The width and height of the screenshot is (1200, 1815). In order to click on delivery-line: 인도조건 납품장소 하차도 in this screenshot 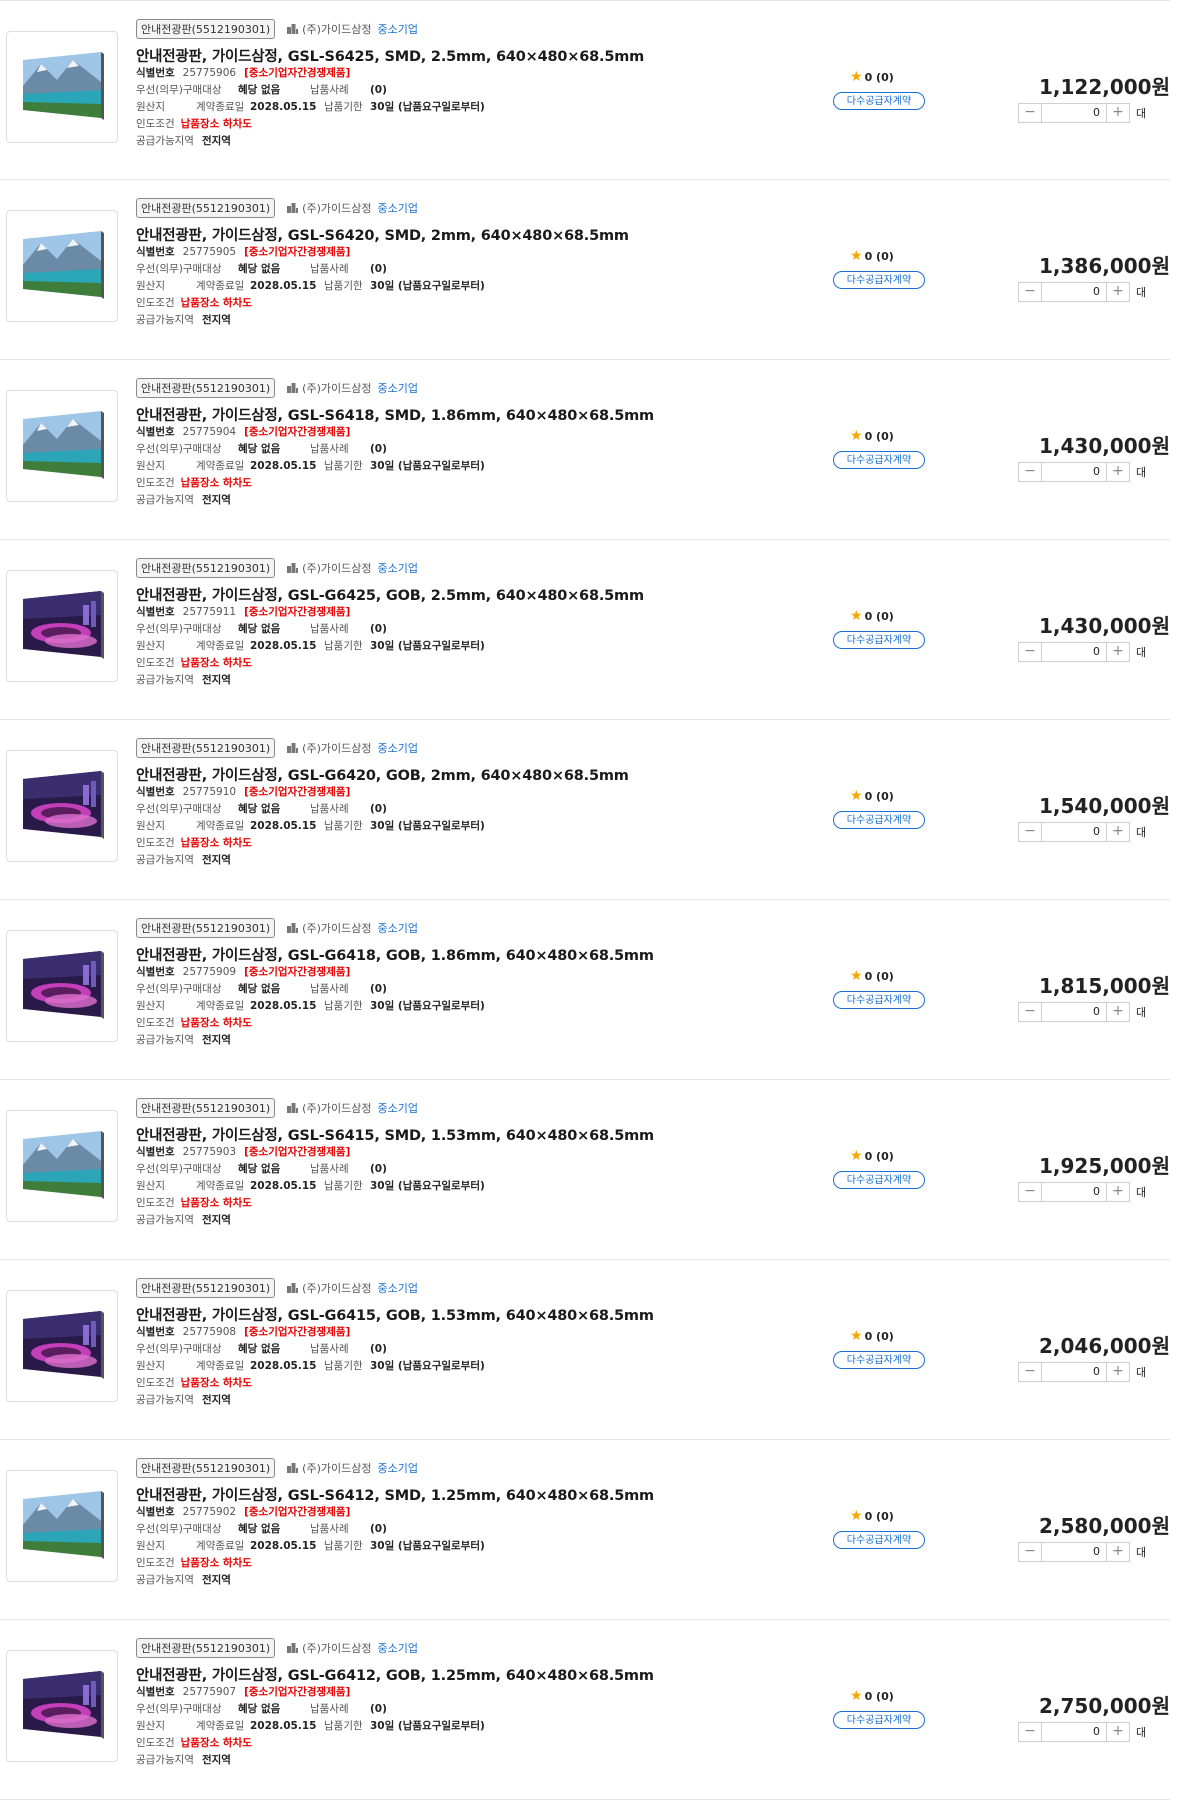, I will do `click(416, 663)`.